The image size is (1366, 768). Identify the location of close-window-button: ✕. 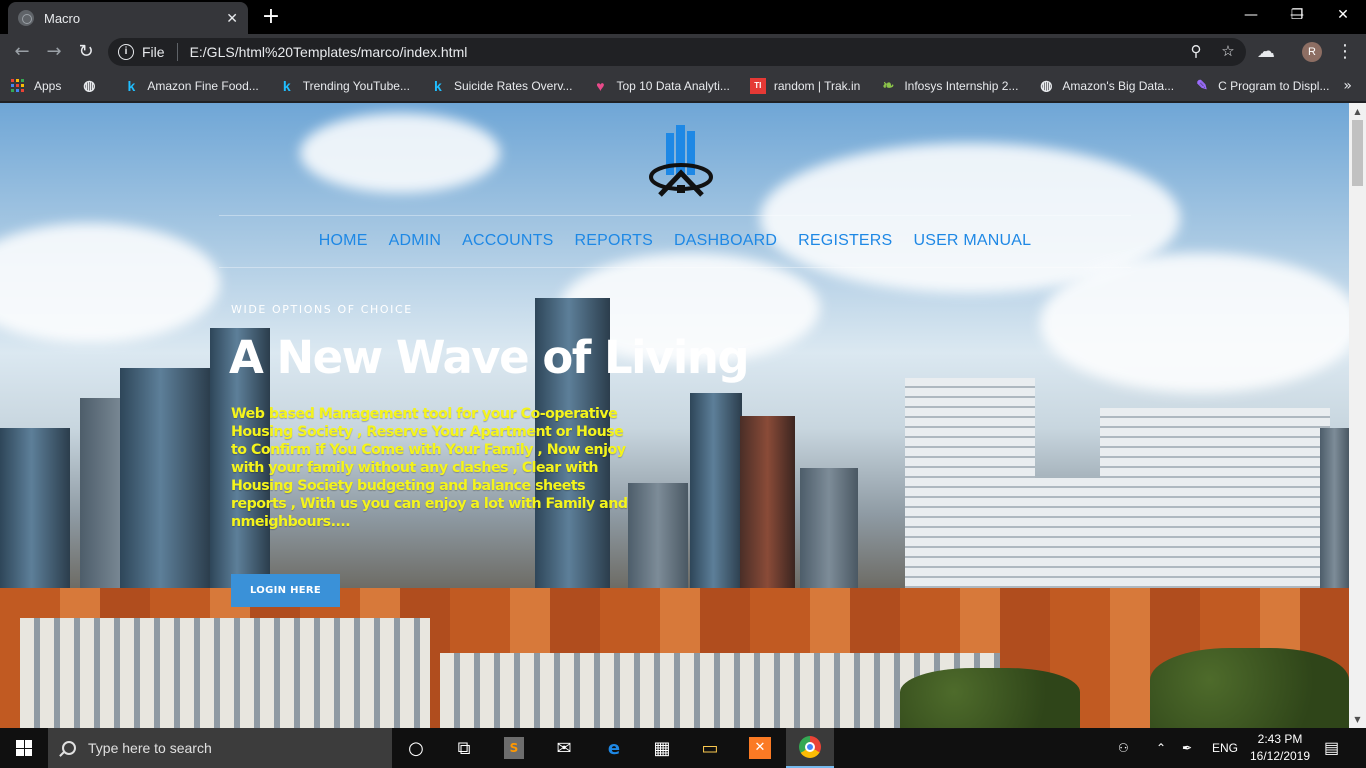
(1343, 16).